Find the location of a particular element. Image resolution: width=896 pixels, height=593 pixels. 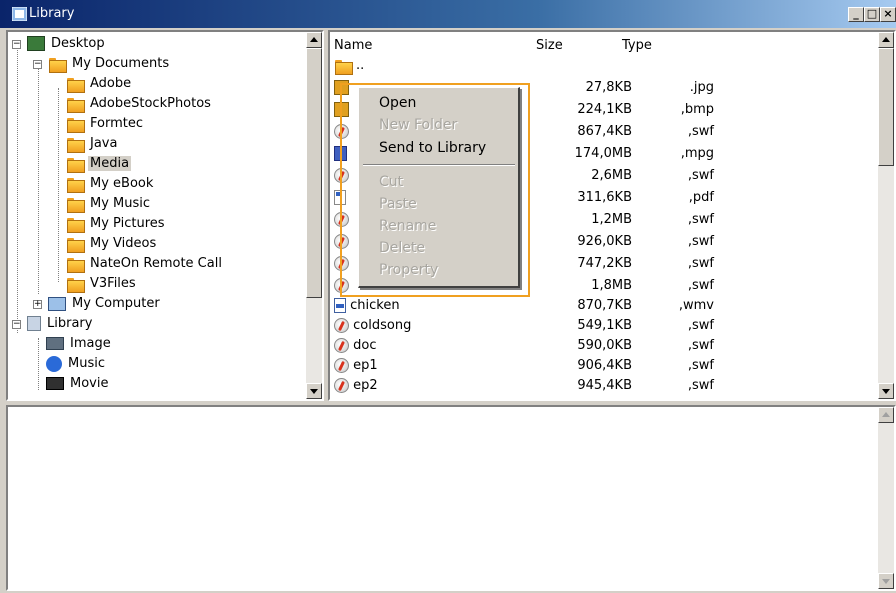

list-item-size: 870,7KB is located at coordinates (604, 305).